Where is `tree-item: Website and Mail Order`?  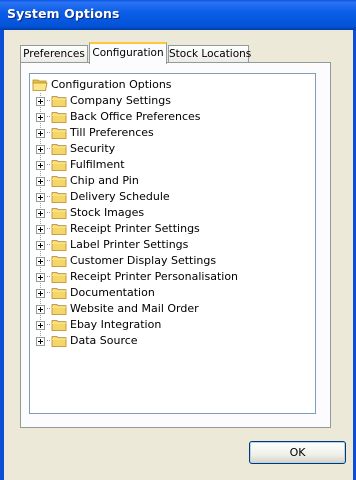
tree-item: Website and Mail Order is located at coordinates (118, 309).